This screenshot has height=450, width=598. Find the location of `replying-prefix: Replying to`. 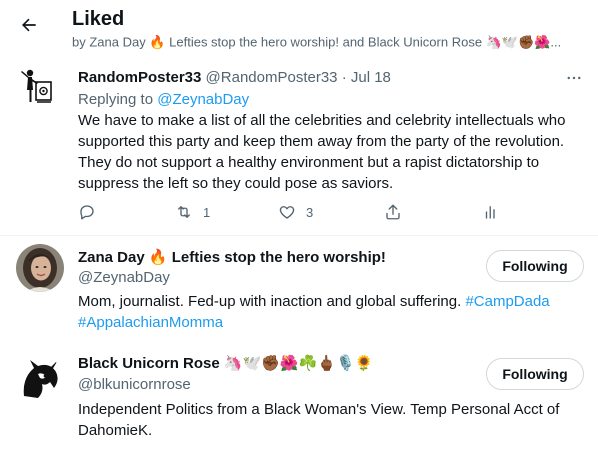

replying-prefix: Replying to is located at coordinates (116, 99).